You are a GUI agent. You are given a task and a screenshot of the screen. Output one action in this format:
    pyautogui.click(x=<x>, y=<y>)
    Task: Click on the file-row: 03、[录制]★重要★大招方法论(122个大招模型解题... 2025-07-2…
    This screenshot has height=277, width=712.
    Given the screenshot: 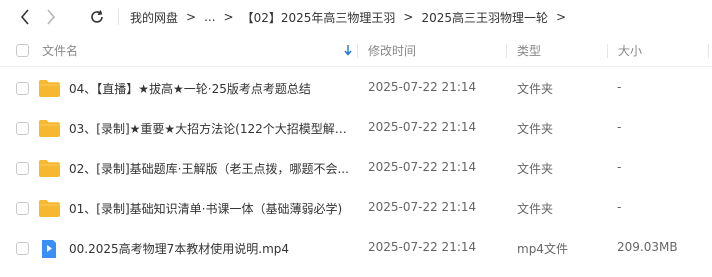 What is the action you would take?
    pyautogui.click(x=356, y=128)
    